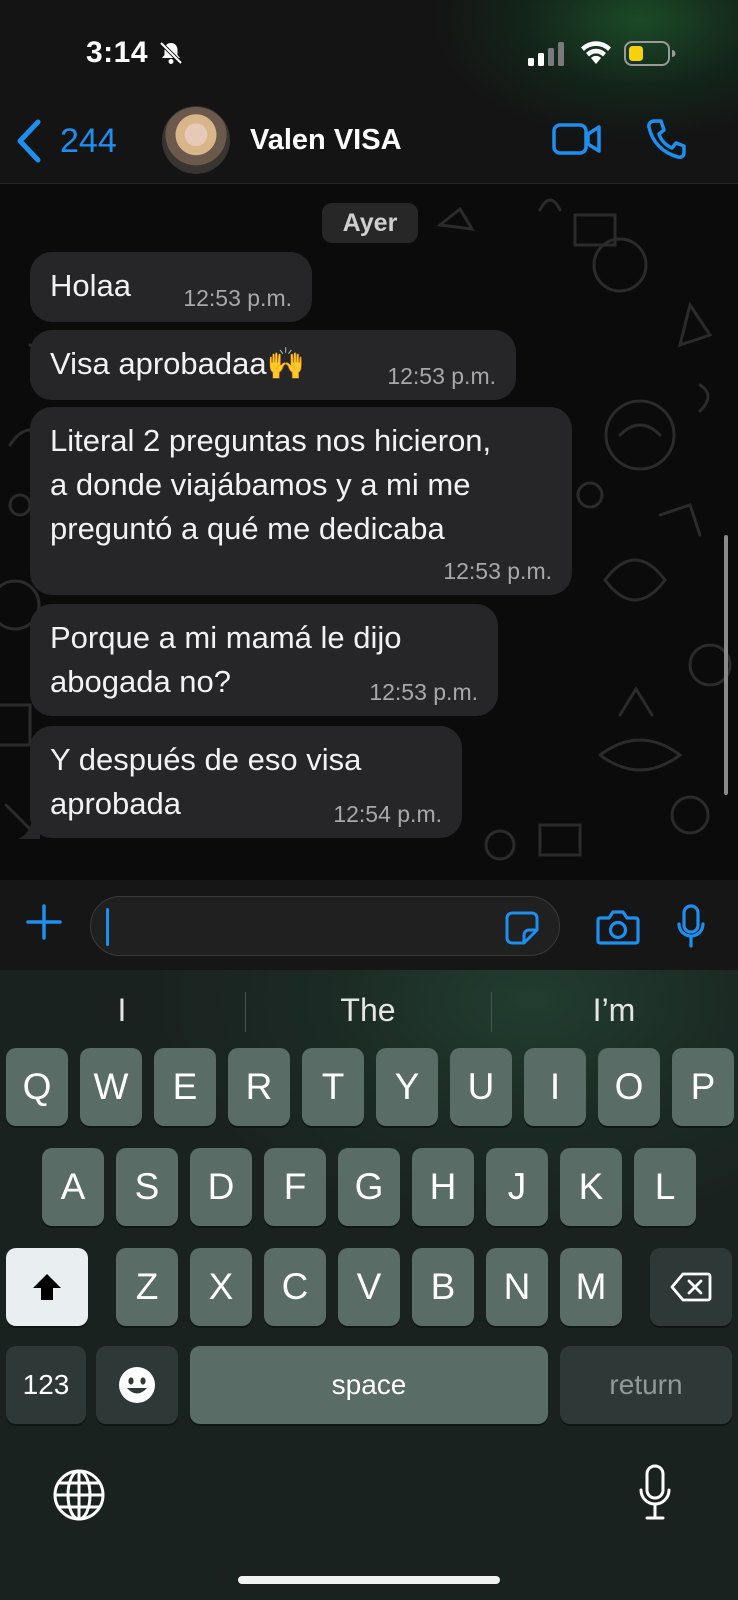  What do you see at coordinates (596, 52) in the screenshot?
I see `wifi-icon` at bounding box center [596, 52].